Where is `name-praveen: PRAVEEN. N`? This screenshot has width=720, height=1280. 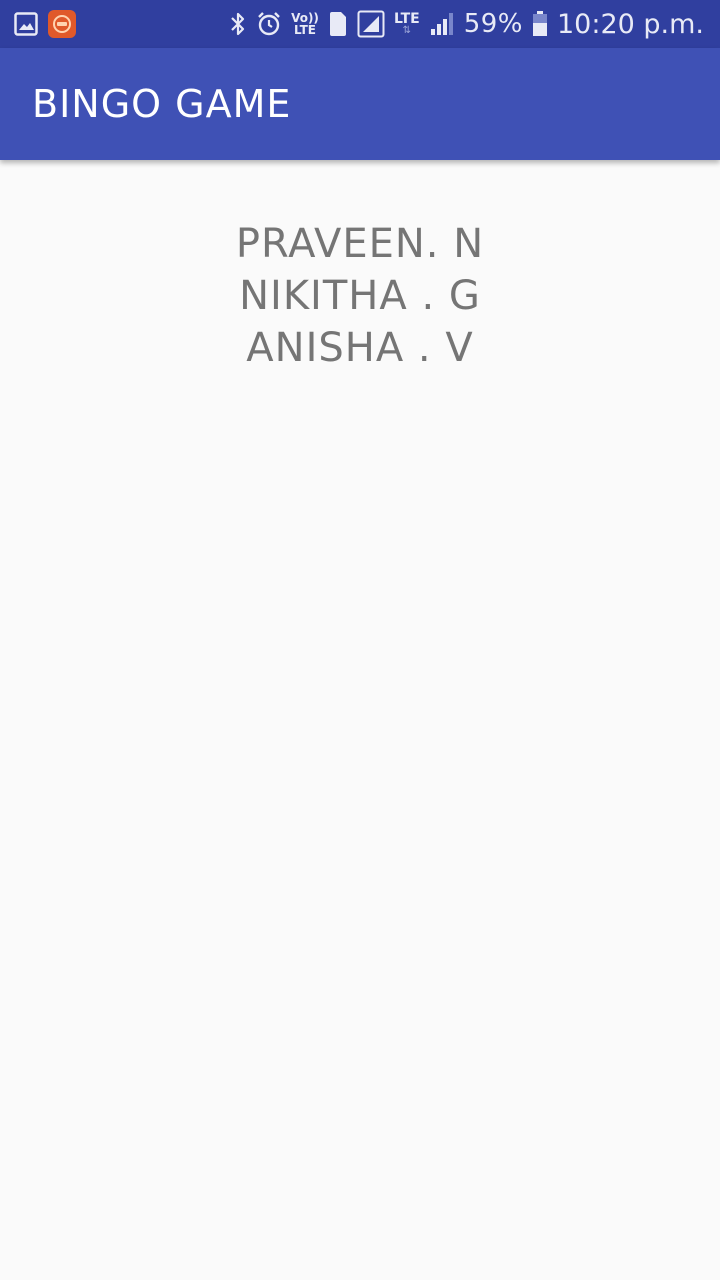 name-praveen: PRAVEEN. N is located at coordinates (360, 244).